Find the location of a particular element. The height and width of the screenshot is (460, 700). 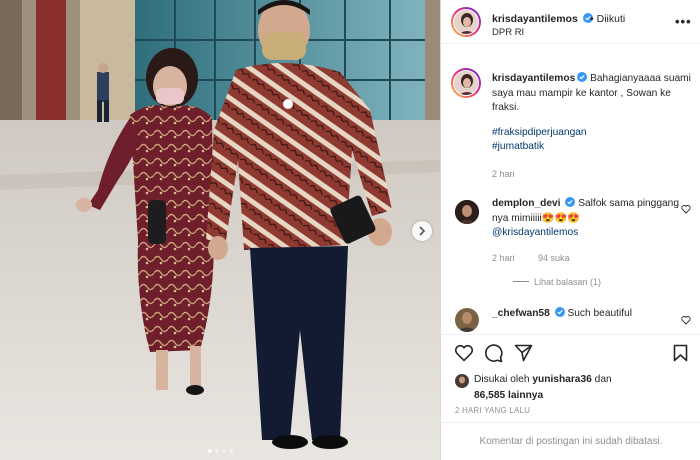

post-date: 2 HARI YANG LALU is located at coordinates (492, 410).